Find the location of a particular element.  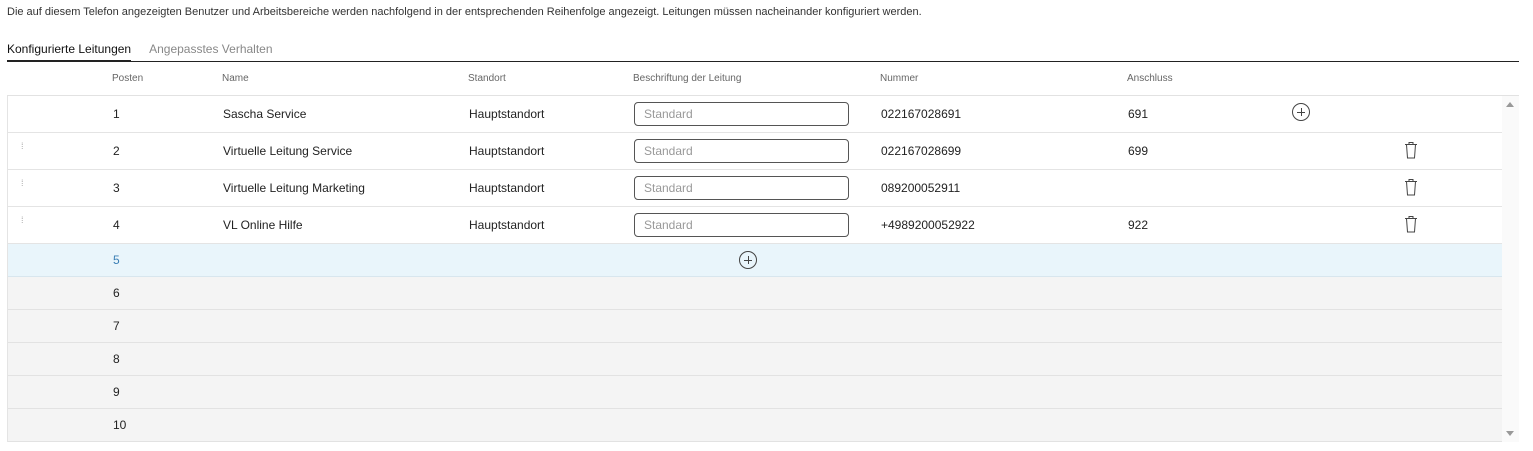

scroll-down-arrow-icon is located at coordinates (1510, 433).